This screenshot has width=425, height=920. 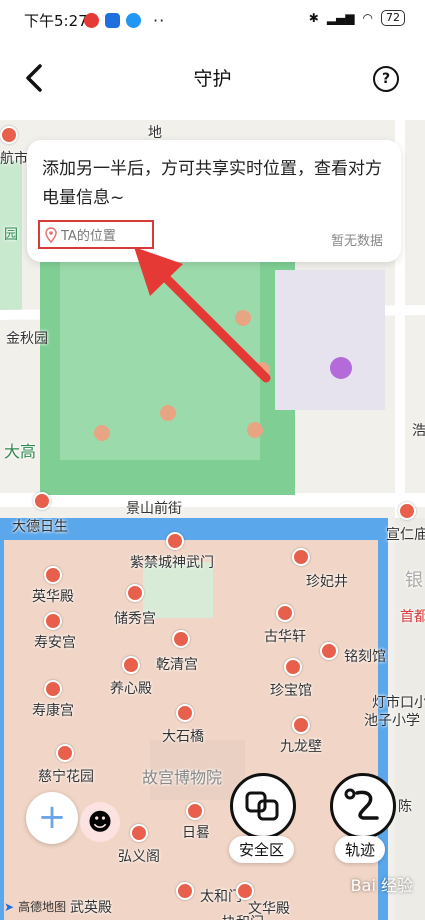 What do you see at coordinates (56, 21) in the screenshot?
I see `status-time: 下午5:27` at bounding box center [56, 21].